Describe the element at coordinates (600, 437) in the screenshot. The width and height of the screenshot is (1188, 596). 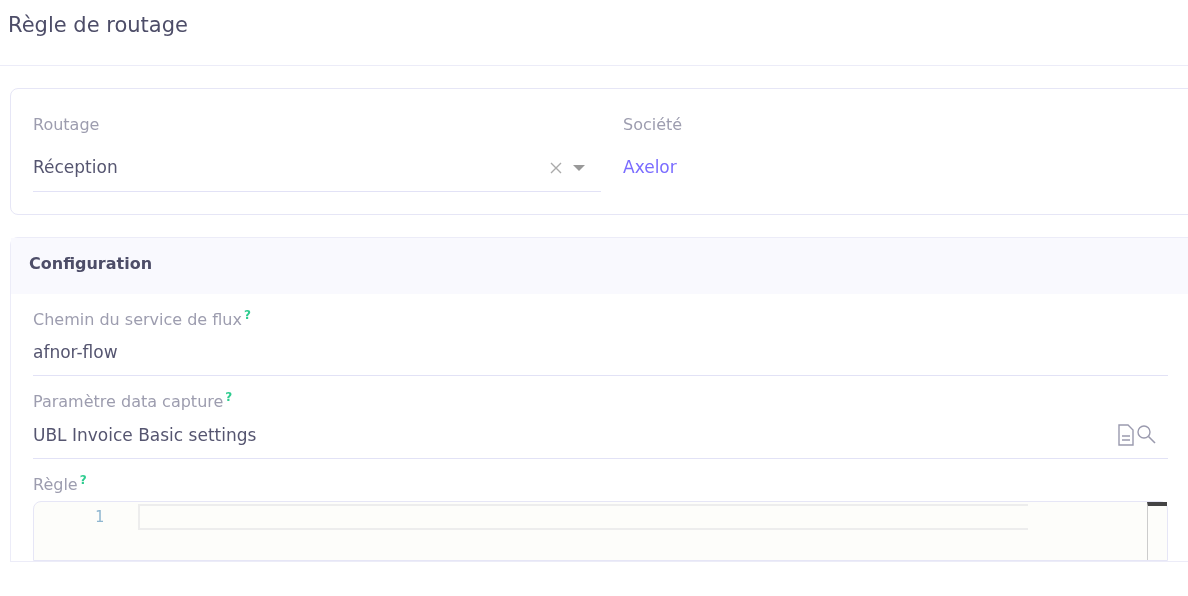
I see `relation-field: UBL Invoice Basic settings` at that location.